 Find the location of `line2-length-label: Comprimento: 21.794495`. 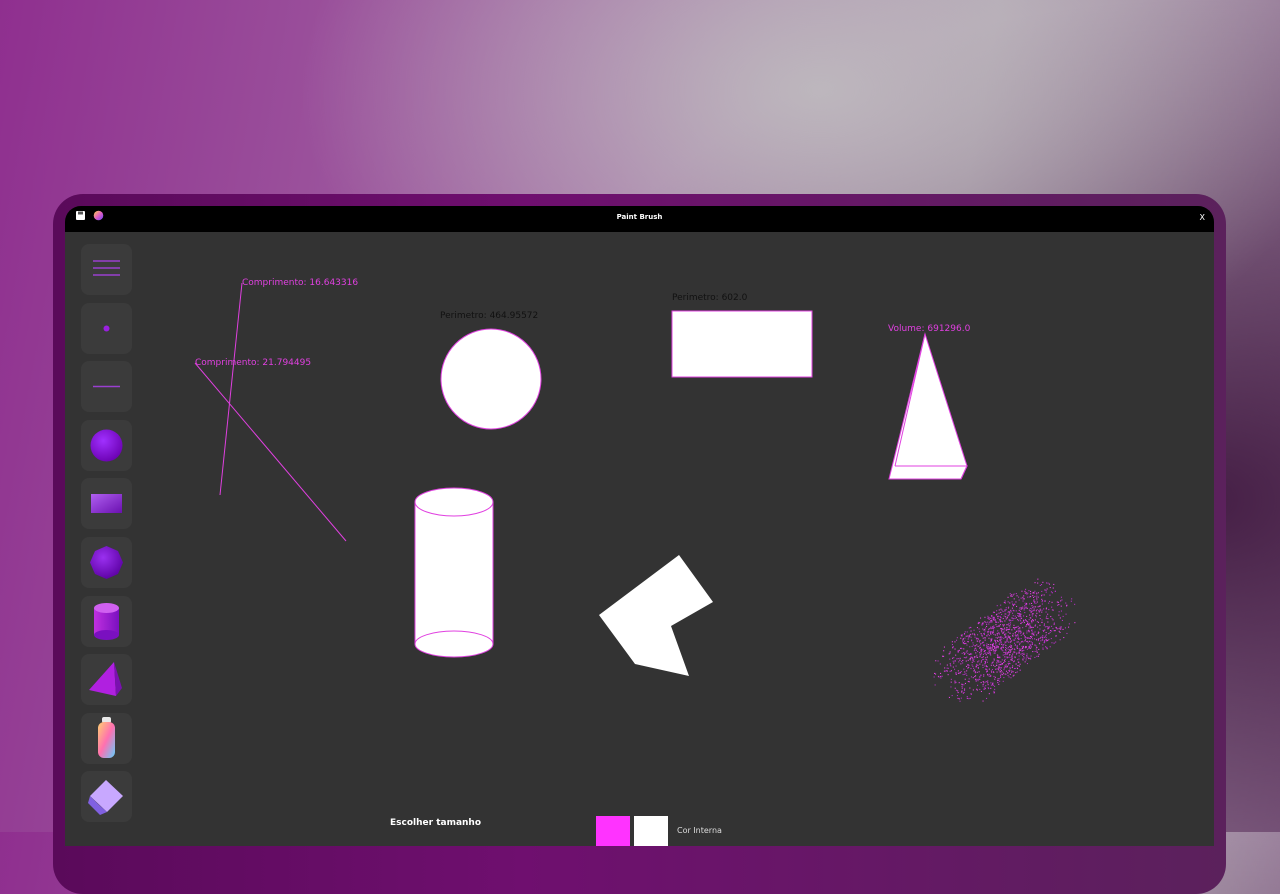

line2-length-label: Comprimento: 21.794495 is located at coordinates (253, 363).